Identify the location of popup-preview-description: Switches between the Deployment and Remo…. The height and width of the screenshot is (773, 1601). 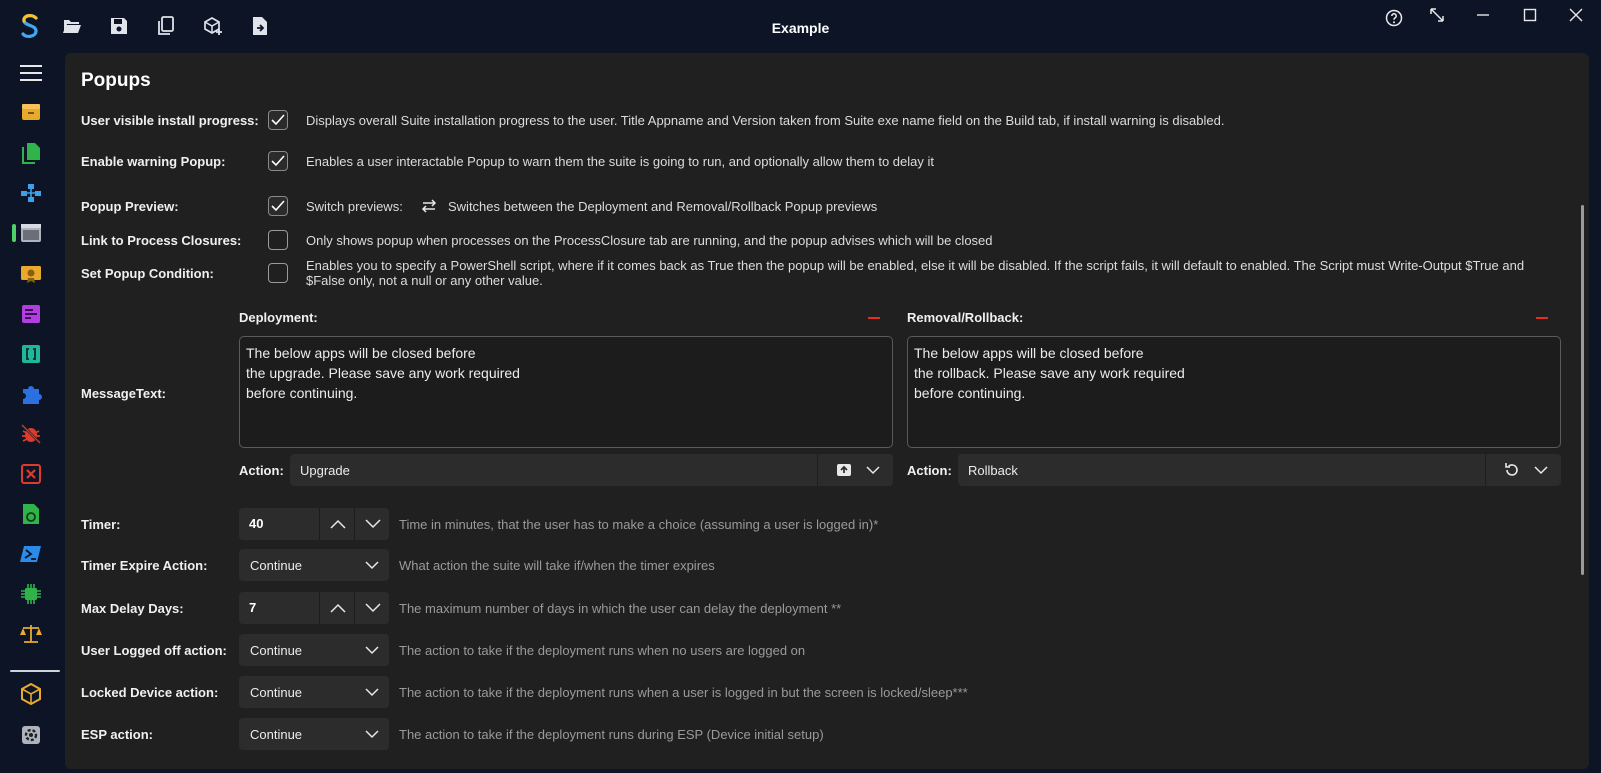
(663, 206).